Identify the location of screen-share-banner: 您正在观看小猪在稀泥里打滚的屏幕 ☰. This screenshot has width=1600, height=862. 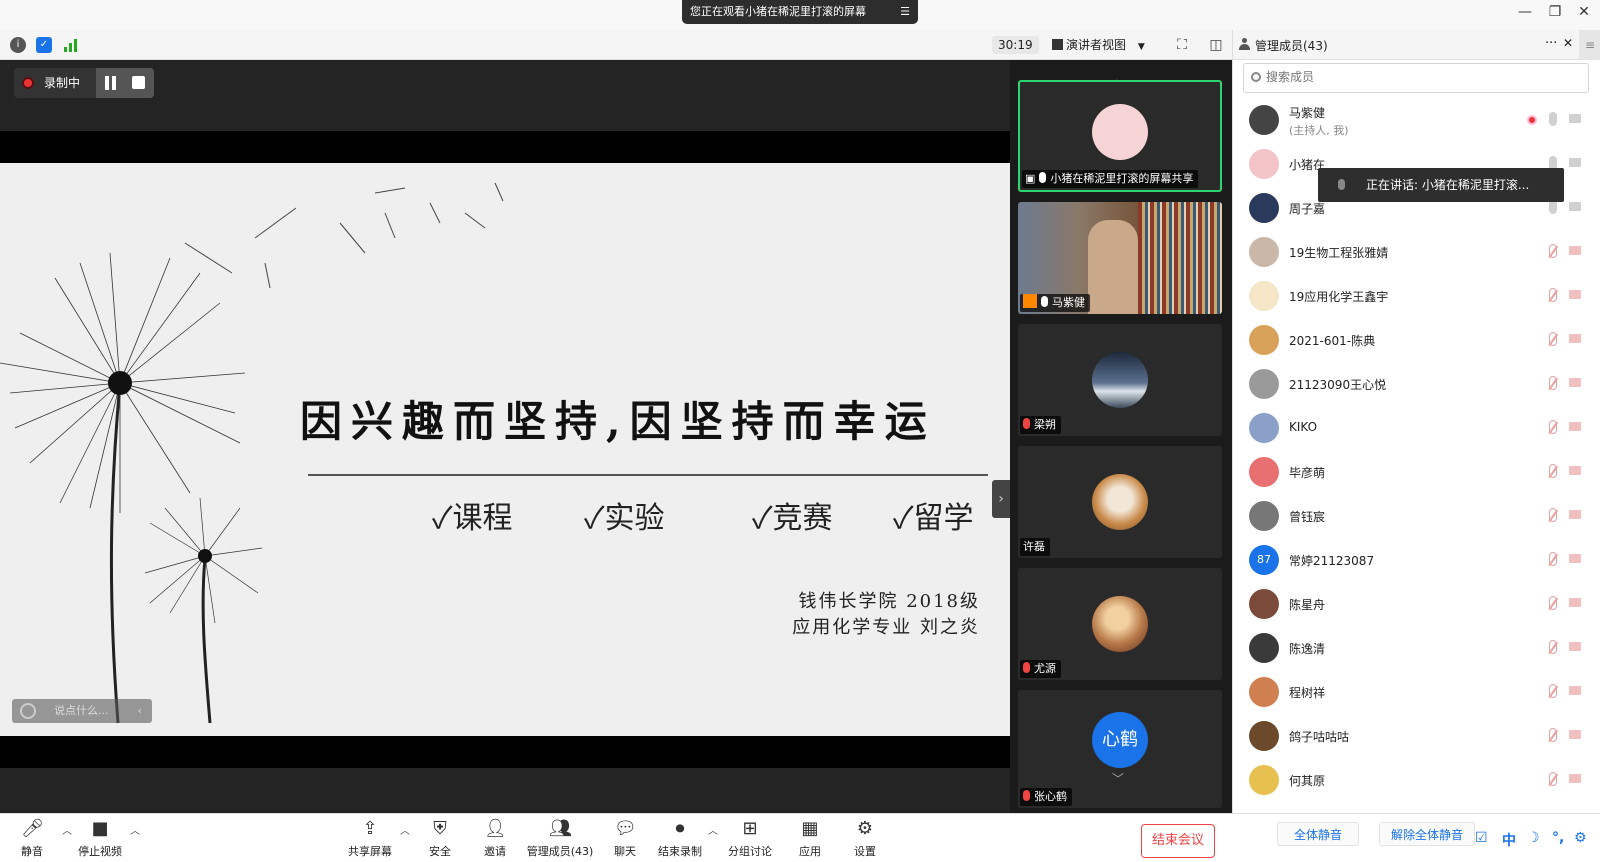
(800, 12).